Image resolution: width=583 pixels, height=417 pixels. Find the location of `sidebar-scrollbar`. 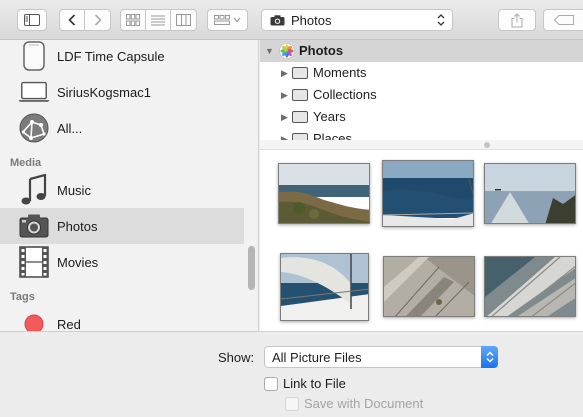

sidebar-scrollbar is located at coordinates (251, 268).